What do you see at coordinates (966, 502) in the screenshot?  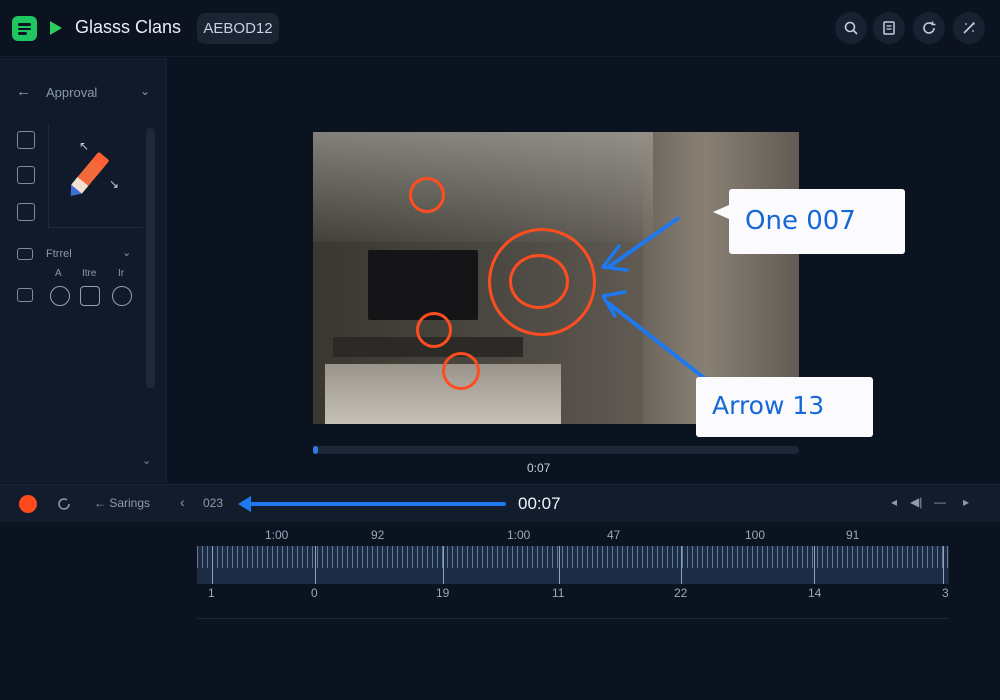 I see `fast-forward-icon: ▸` at bounding box center [966, 502].